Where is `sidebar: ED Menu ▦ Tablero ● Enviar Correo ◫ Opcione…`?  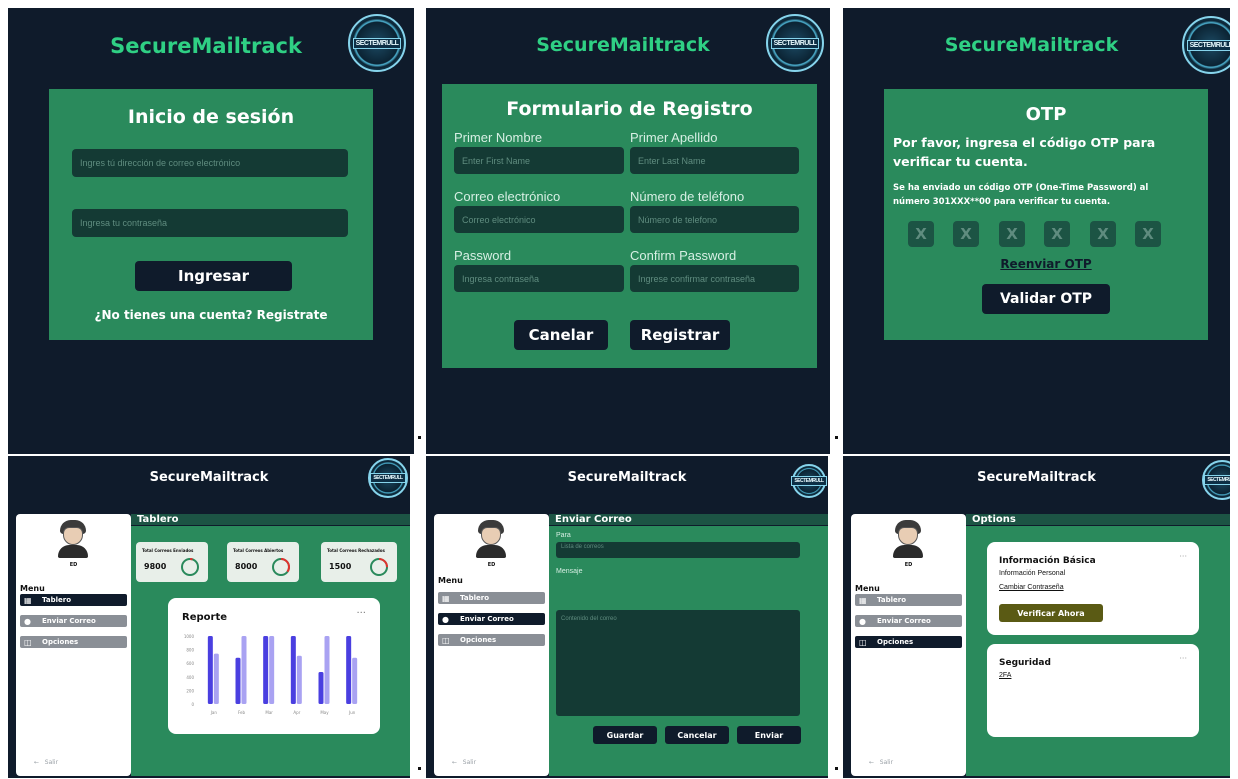
sidebar: ED Menu ▦ Tablero ● Enviar Correo ◫ Opcione… is located at coordinates (491, 645).